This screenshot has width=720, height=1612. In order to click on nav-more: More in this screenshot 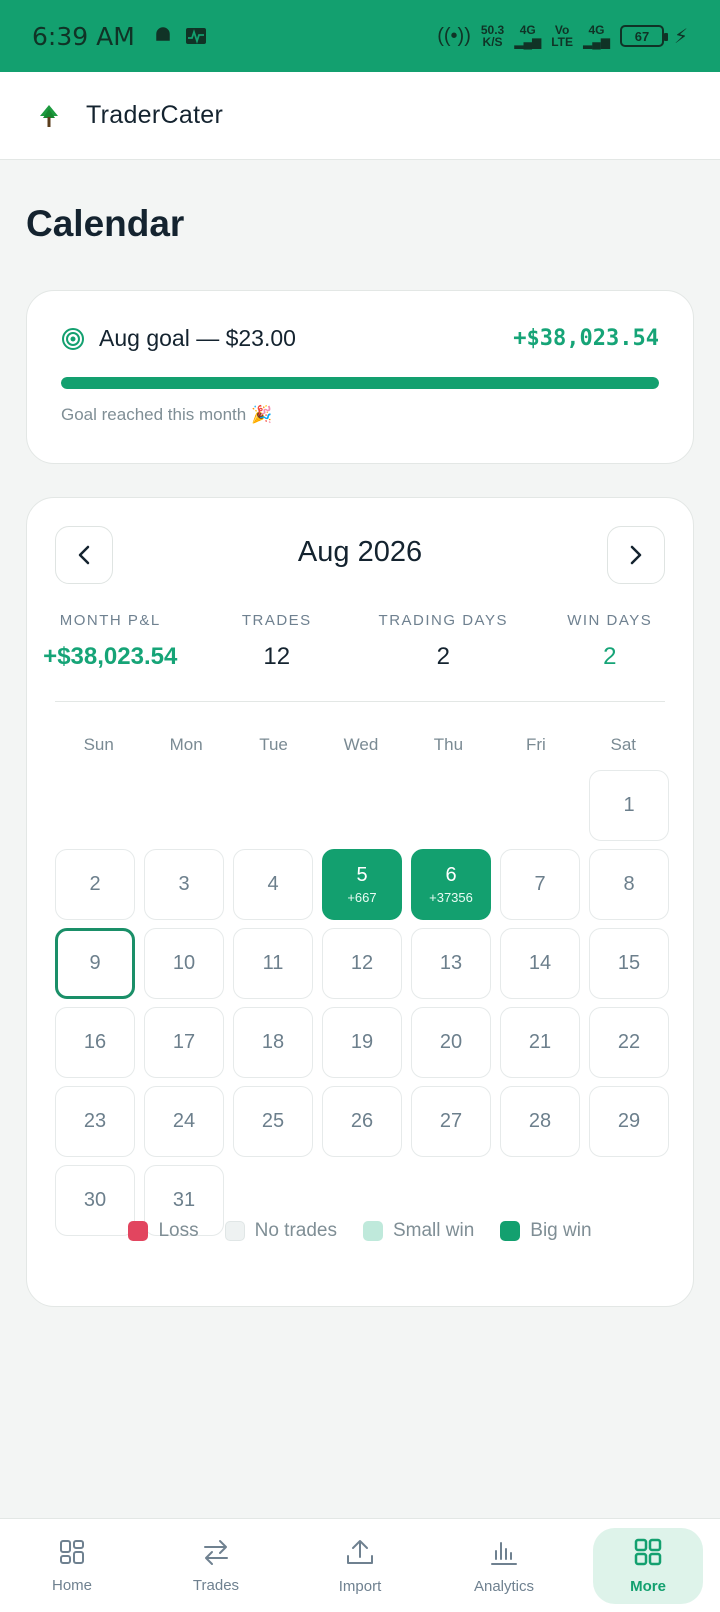, I will do `click(648, 1565)`.